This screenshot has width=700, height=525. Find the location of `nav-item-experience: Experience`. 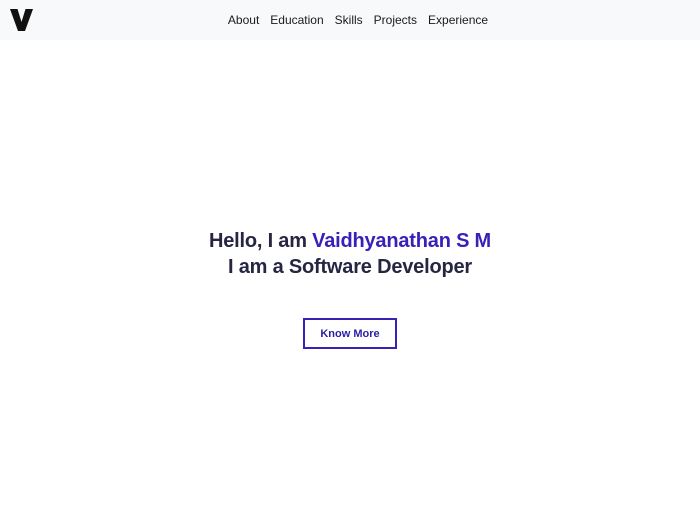

nav-item-experience: Experience is located at coordinates (458, 20).